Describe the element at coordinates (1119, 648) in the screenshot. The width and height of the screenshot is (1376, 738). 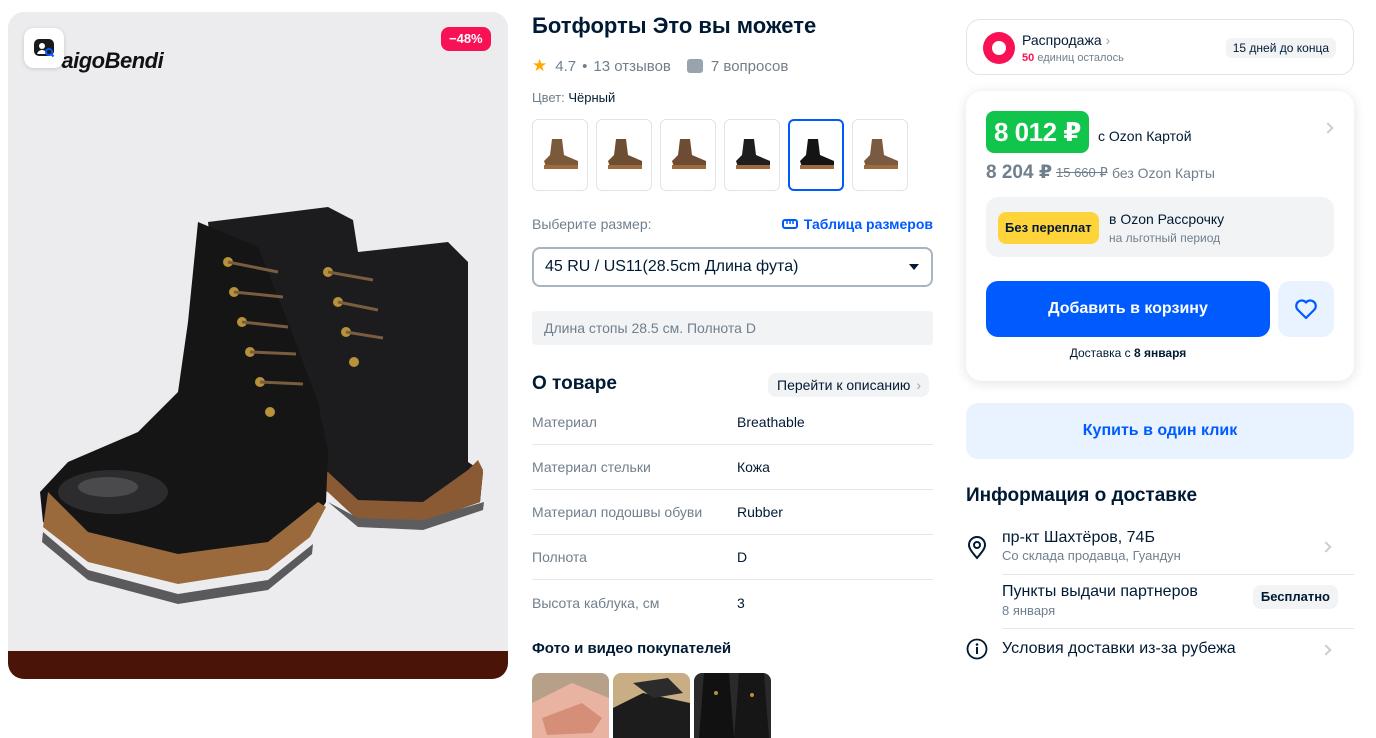
I see `delivery-conditions: Условия доставки из-за рубежа` at that location.